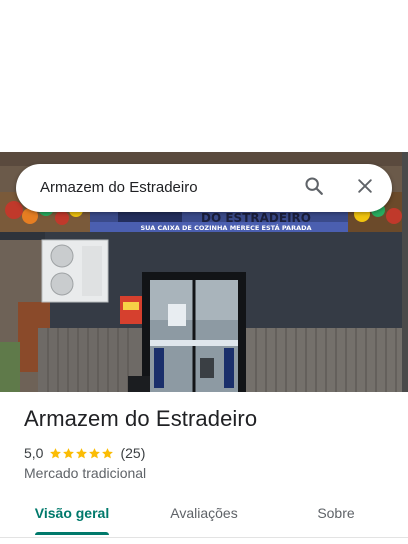 This screenshot has height=544, width=408. What do you see at coordinates (72, 533) in the screenshot?
I see `active-tab-indicator` at bounding box center [72, 533].